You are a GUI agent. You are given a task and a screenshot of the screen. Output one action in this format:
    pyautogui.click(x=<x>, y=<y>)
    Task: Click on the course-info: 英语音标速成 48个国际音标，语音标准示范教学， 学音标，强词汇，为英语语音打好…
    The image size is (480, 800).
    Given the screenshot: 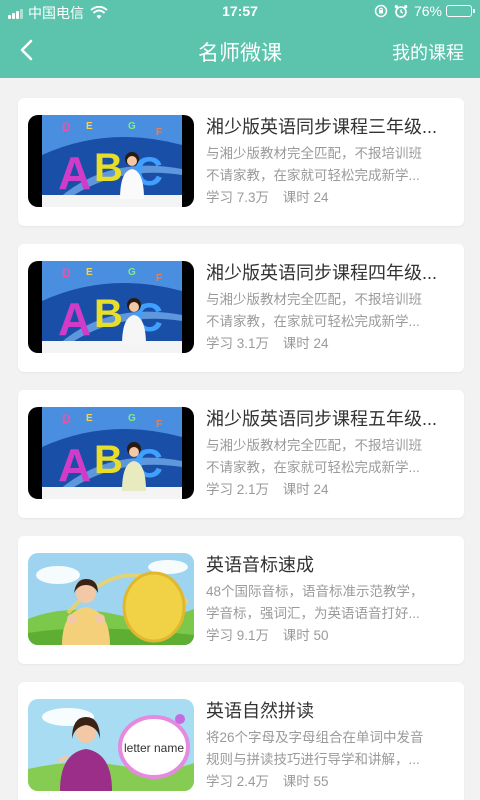 What is the action you would take?
    pyautogui.click(x=328, y=599)
    